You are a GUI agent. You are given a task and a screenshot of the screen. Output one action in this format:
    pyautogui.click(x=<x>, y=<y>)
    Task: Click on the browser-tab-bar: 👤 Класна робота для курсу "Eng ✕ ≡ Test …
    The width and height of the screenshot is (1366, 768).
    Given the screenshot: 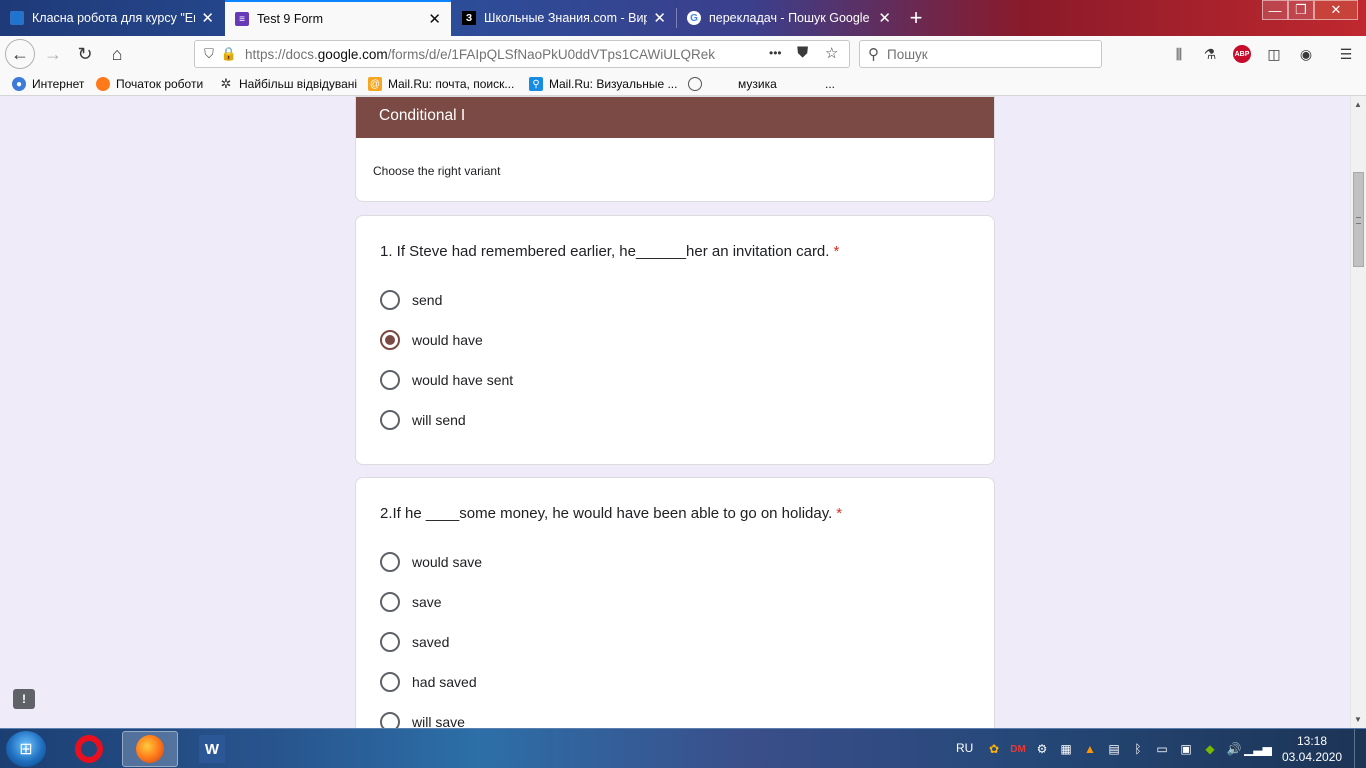 What is the action you would take?
    pyautogui.click(x=683, y=18)
    